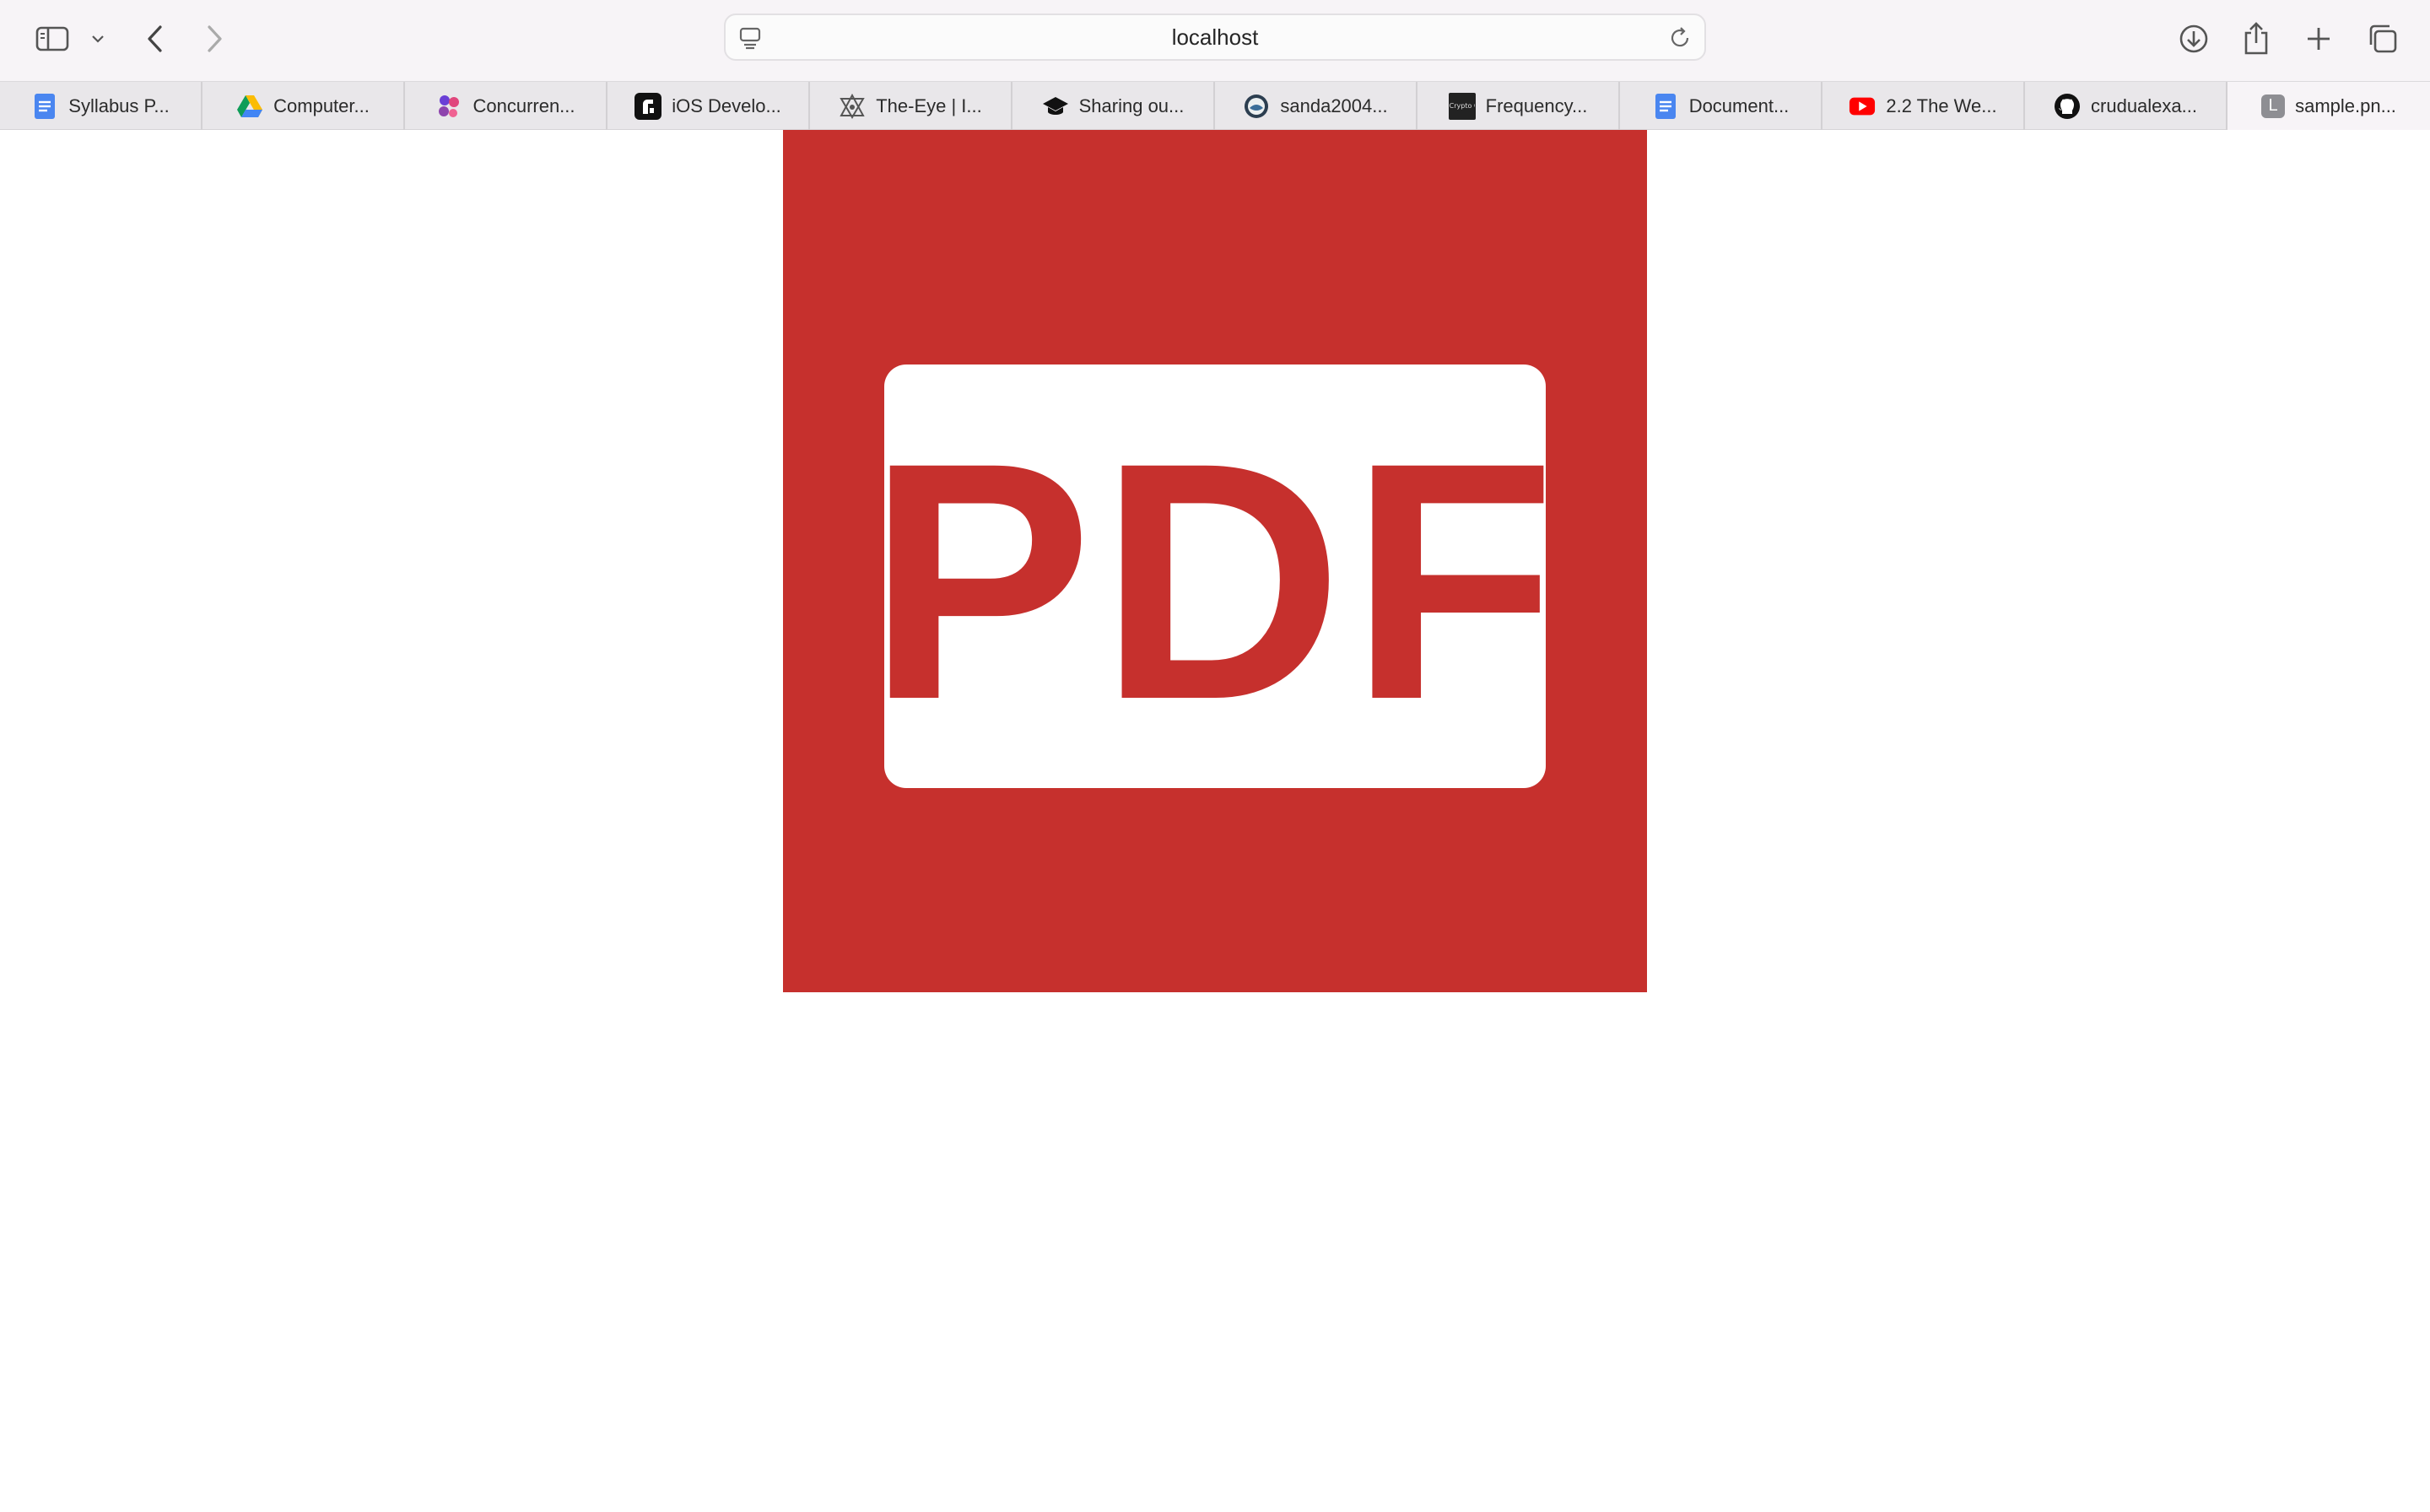 The image size is (2430, 1512). What do you see at coordinates (1256, 106) in the screenshot?
I see `globe-icon` at bounding box center [1256, 106].